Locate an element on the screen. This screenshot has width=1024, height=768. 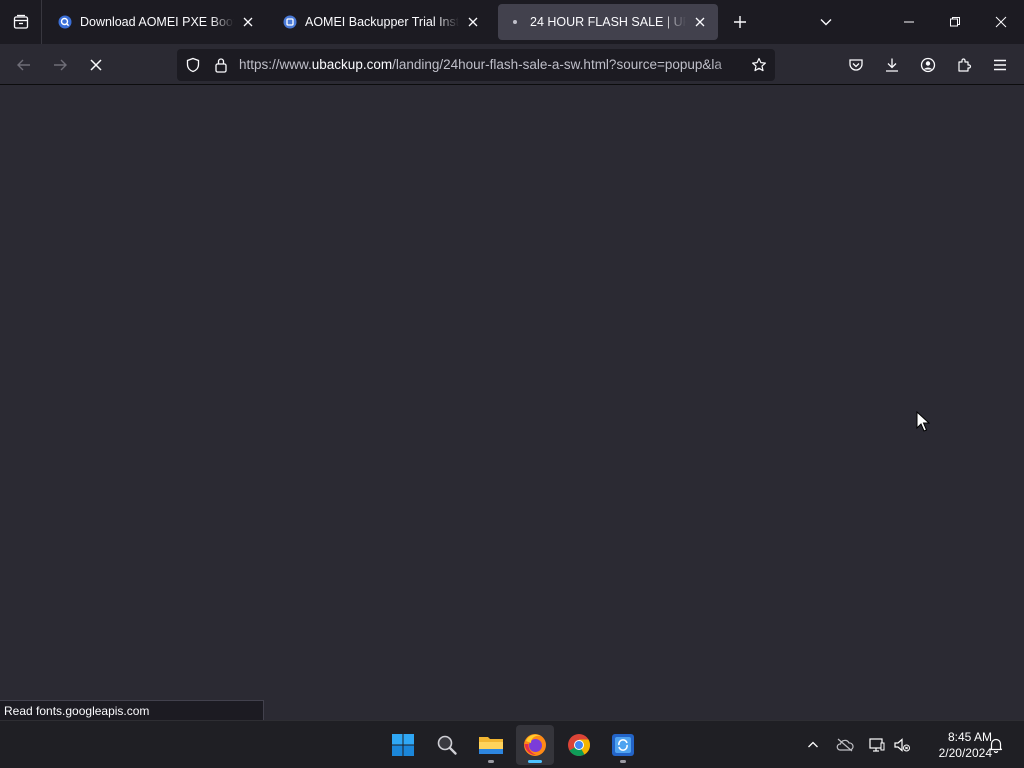
onedrive-icon is located at coordinates (845, 745).